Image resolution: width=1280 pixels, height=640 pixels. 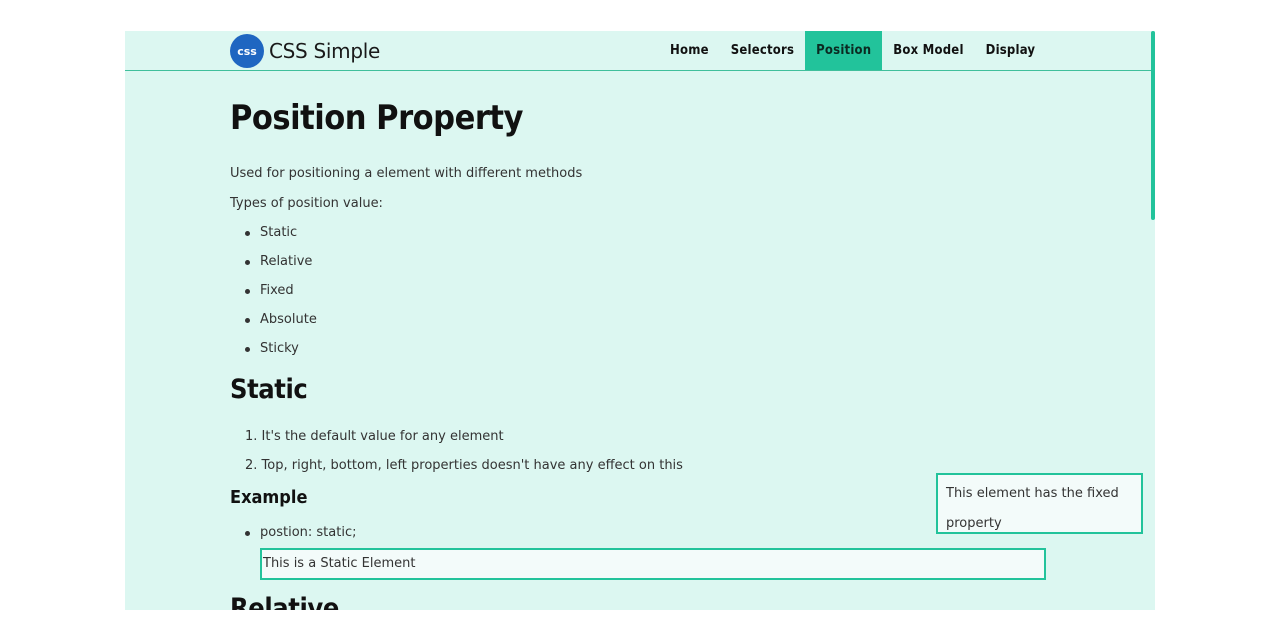 I want to click on site-name: CSS Simple, so click(x=325, y=51).